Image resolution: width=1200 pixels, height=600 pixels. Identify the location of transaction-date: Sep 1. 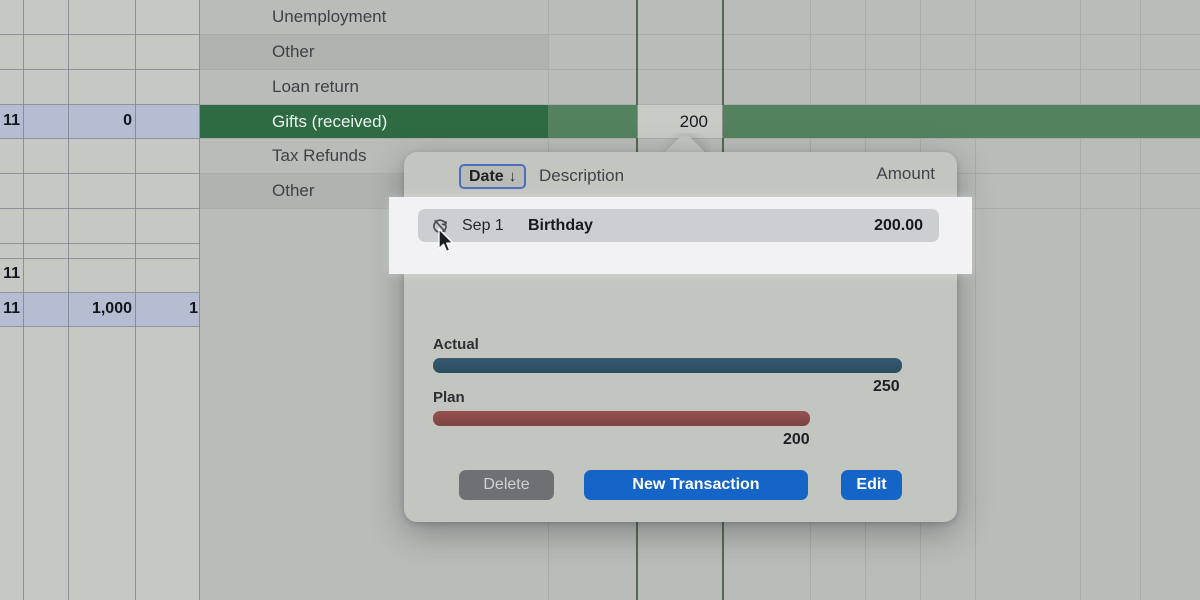
(483, 225).